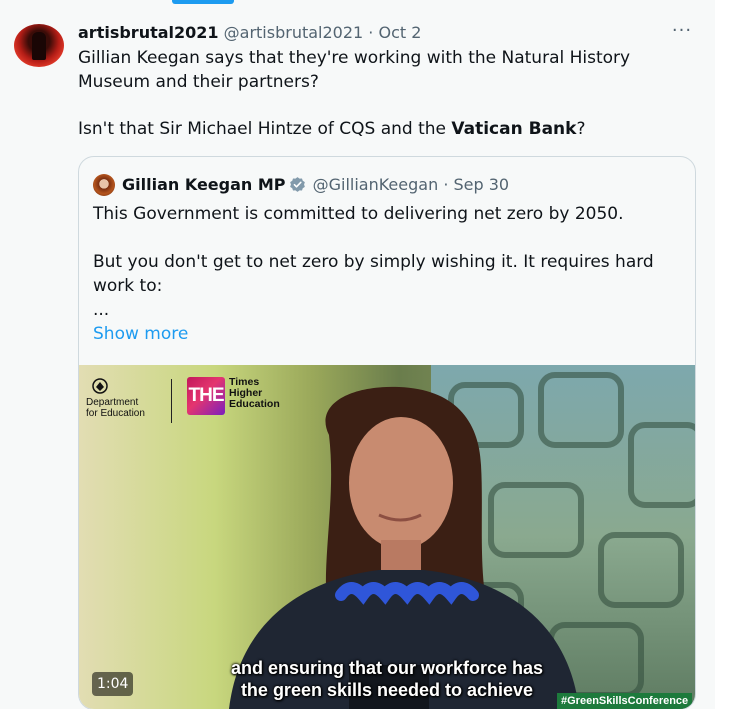  What do you see at coordinates (682, 32) in the screenshot?
I see `more-options-icon: ···` at bounding box center [682, 32].